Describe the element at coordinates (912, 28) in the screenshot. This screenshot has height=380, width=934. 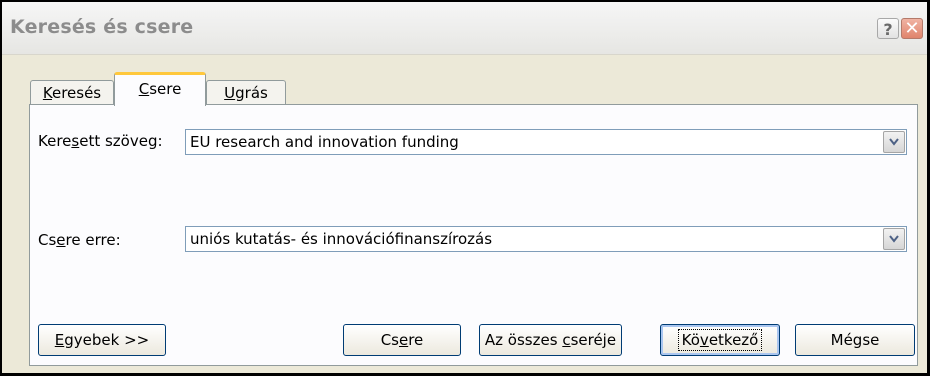
I see `close-button: ✕` at that location.